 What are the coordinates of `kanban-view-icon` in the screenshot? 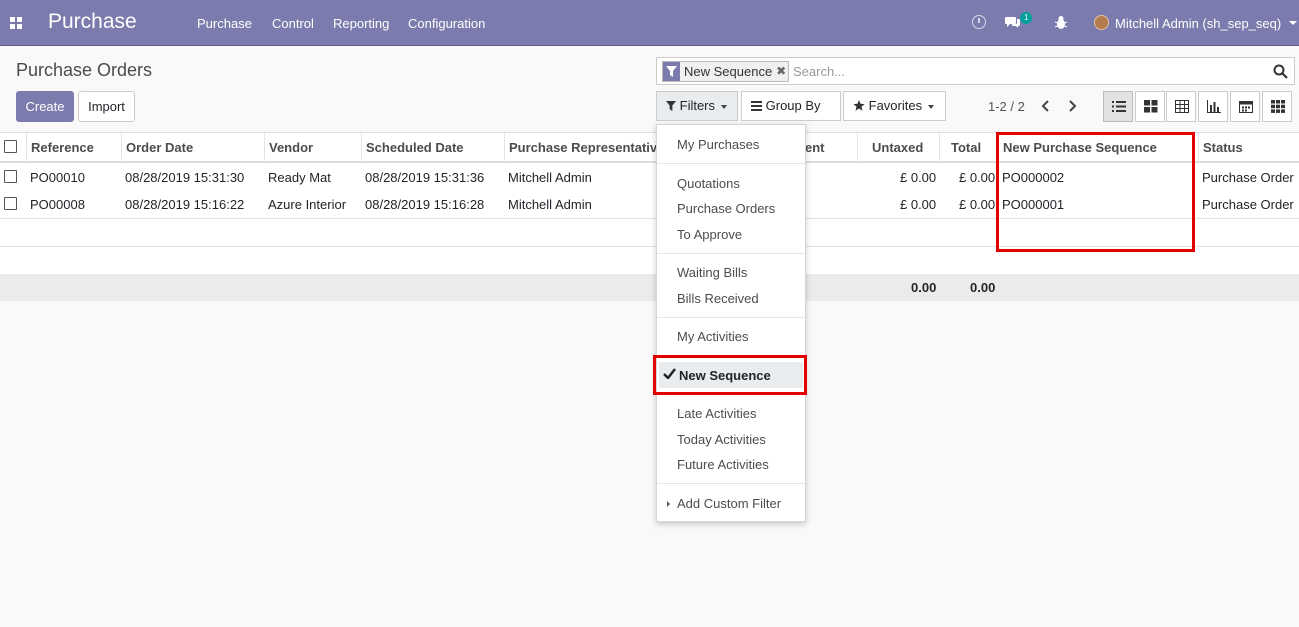 It's located at (1151, 106).